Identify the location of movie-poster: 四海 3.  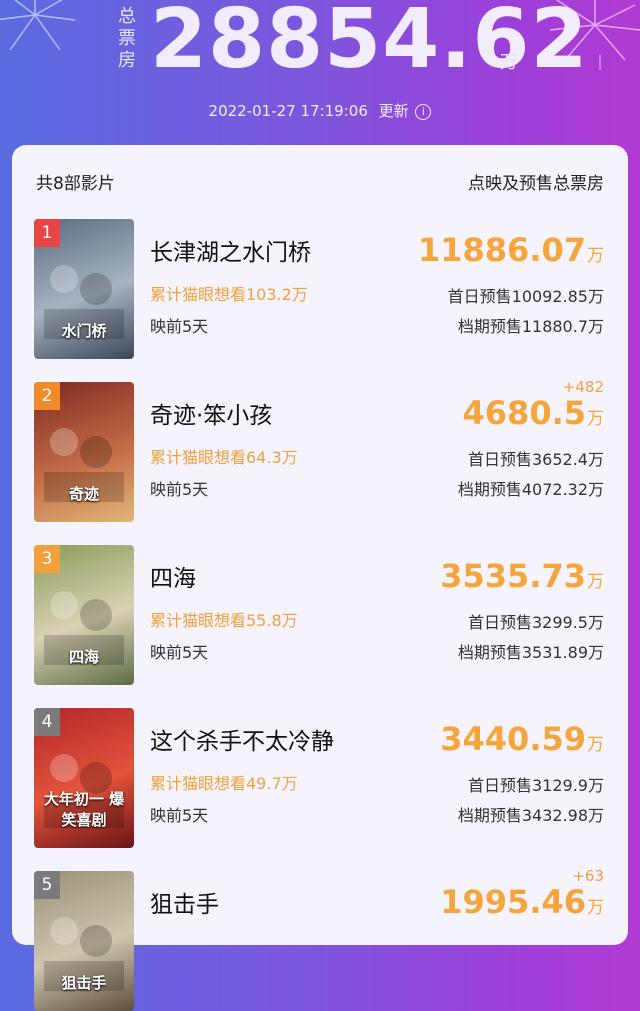
(84, 615).